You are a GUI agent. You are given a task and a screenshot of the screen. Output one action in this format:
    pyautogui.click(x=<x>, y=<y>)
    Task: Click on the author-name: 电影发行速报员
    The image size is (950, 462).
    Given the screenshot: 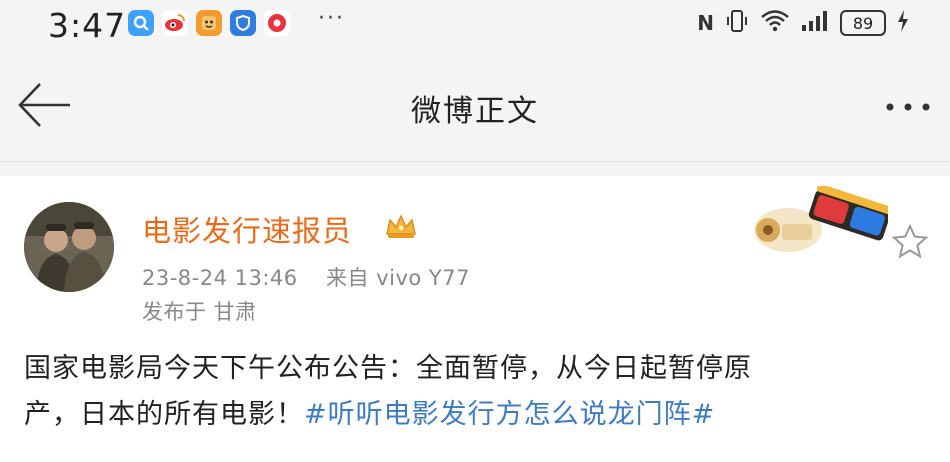 What is the action you would take?
    pyautogui.click(x=247, y=229)
    